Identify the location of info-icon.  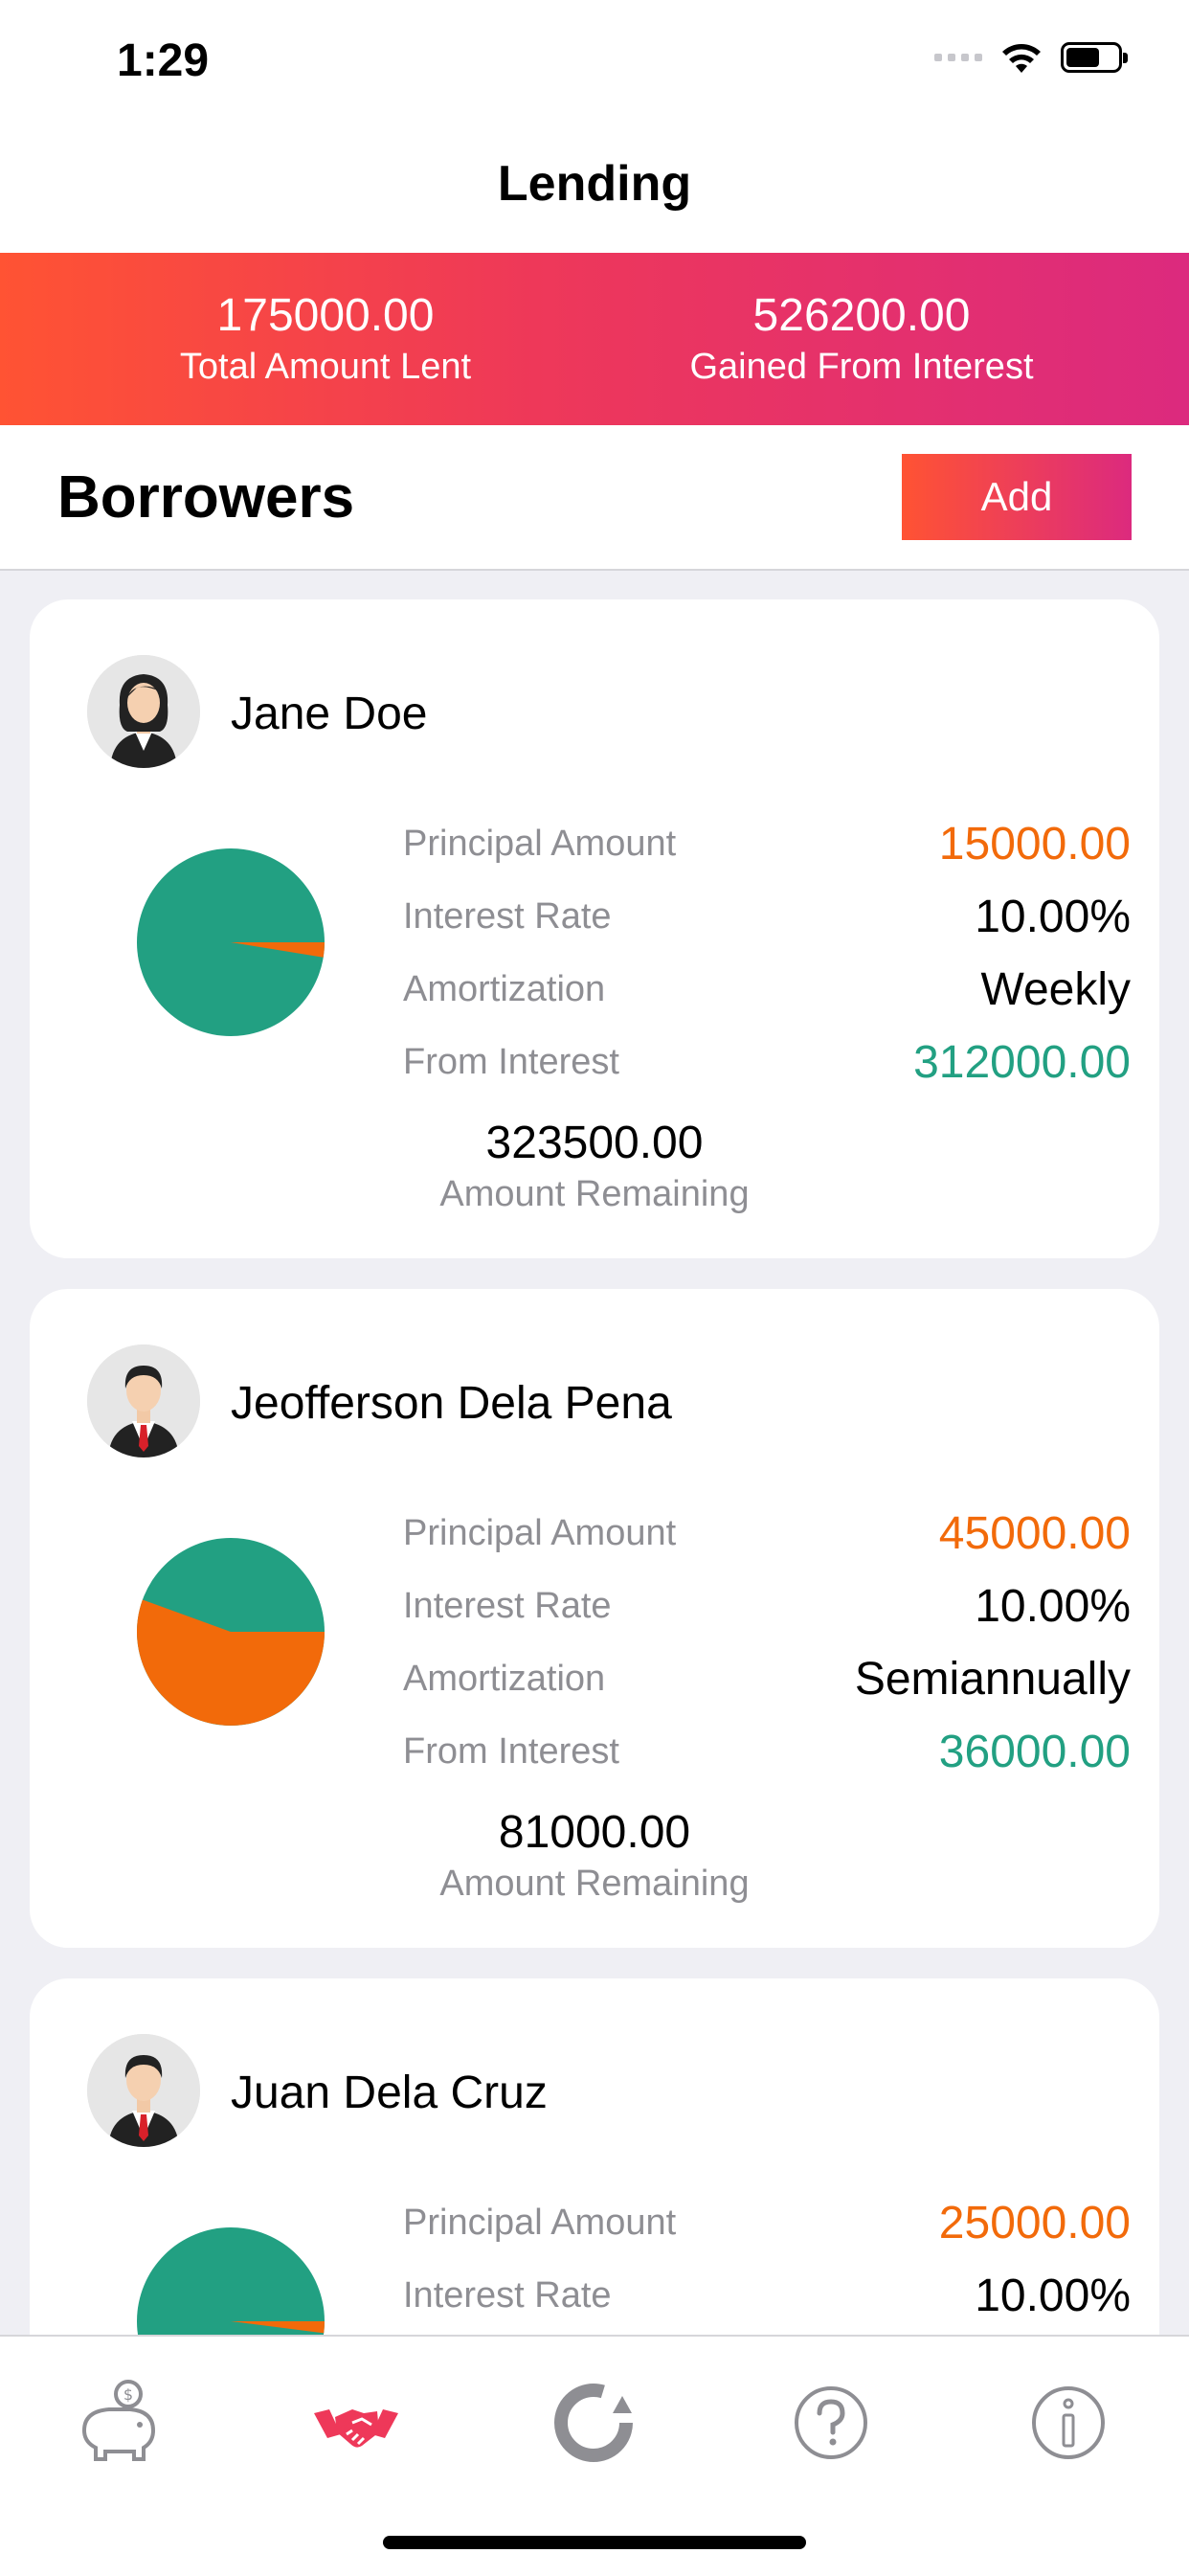
(1068, 2422).